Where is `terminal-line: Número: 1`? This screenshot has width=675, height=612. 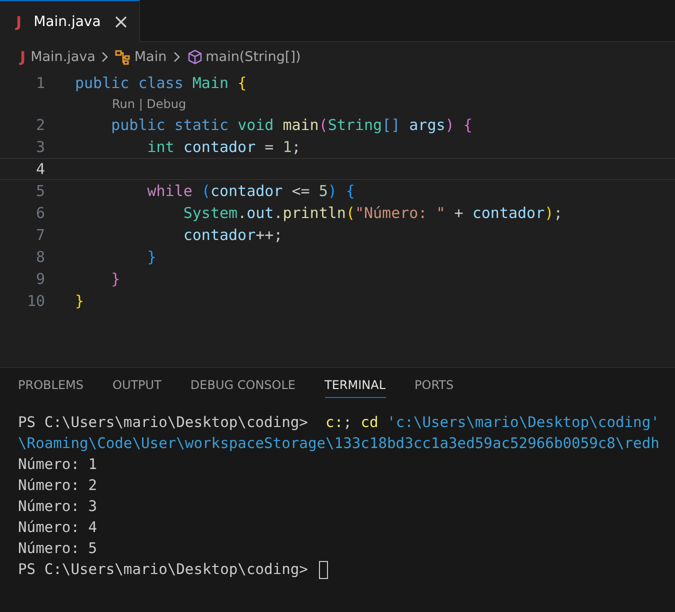 terminal-line: Número: 1 is located at coordinates (58, 464).